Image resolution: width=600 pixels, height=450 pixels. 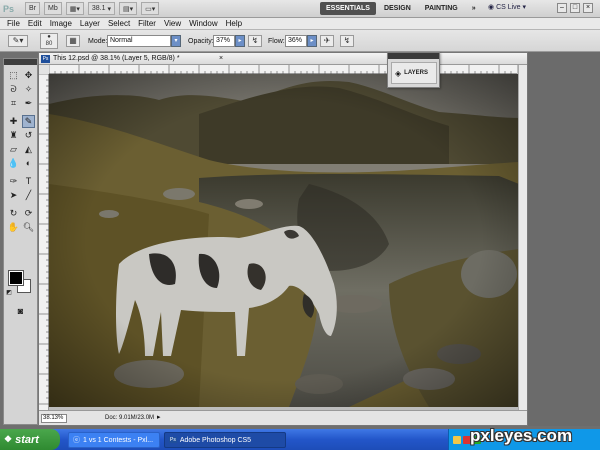 I want to click on dodge-tool-icon: ◐, so click(x=28, y=163).